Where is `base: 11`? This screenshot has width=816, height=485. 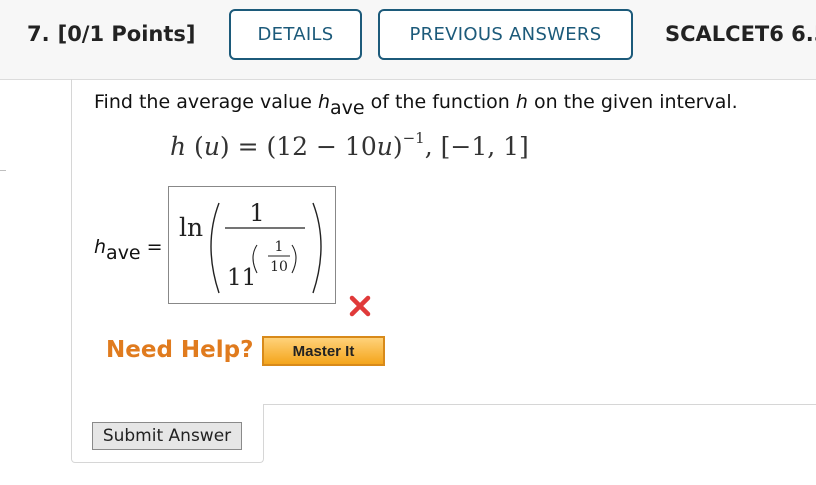 base: 11 is located at coordinates (241, 278).